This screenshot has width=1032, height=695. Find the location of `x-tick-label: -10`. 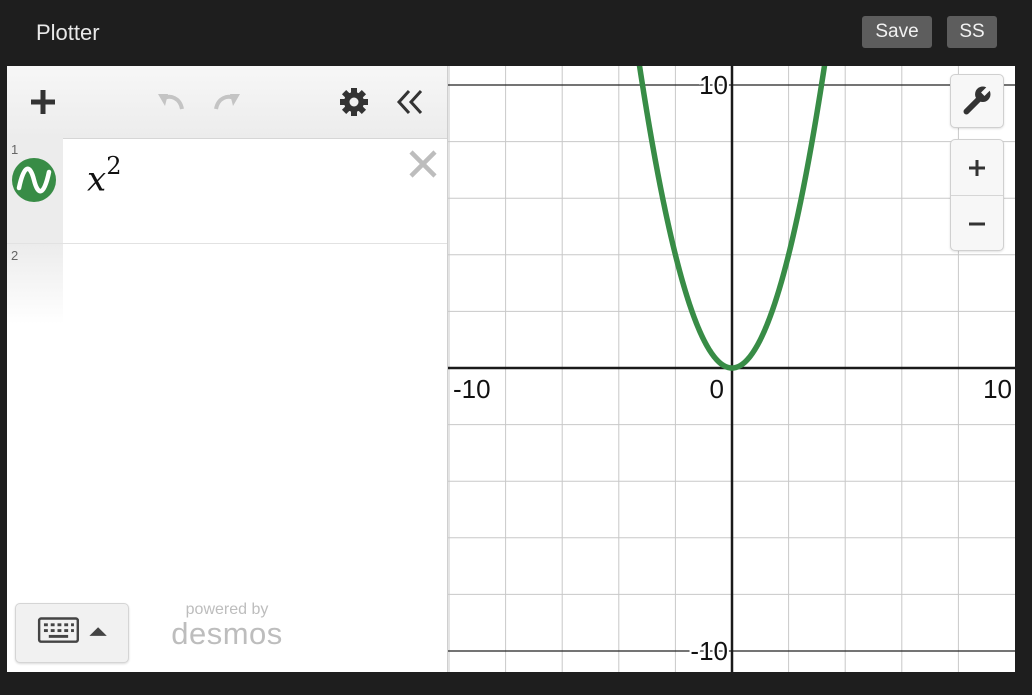

x-tick-label: -10 is located at coordinates (472, 389).